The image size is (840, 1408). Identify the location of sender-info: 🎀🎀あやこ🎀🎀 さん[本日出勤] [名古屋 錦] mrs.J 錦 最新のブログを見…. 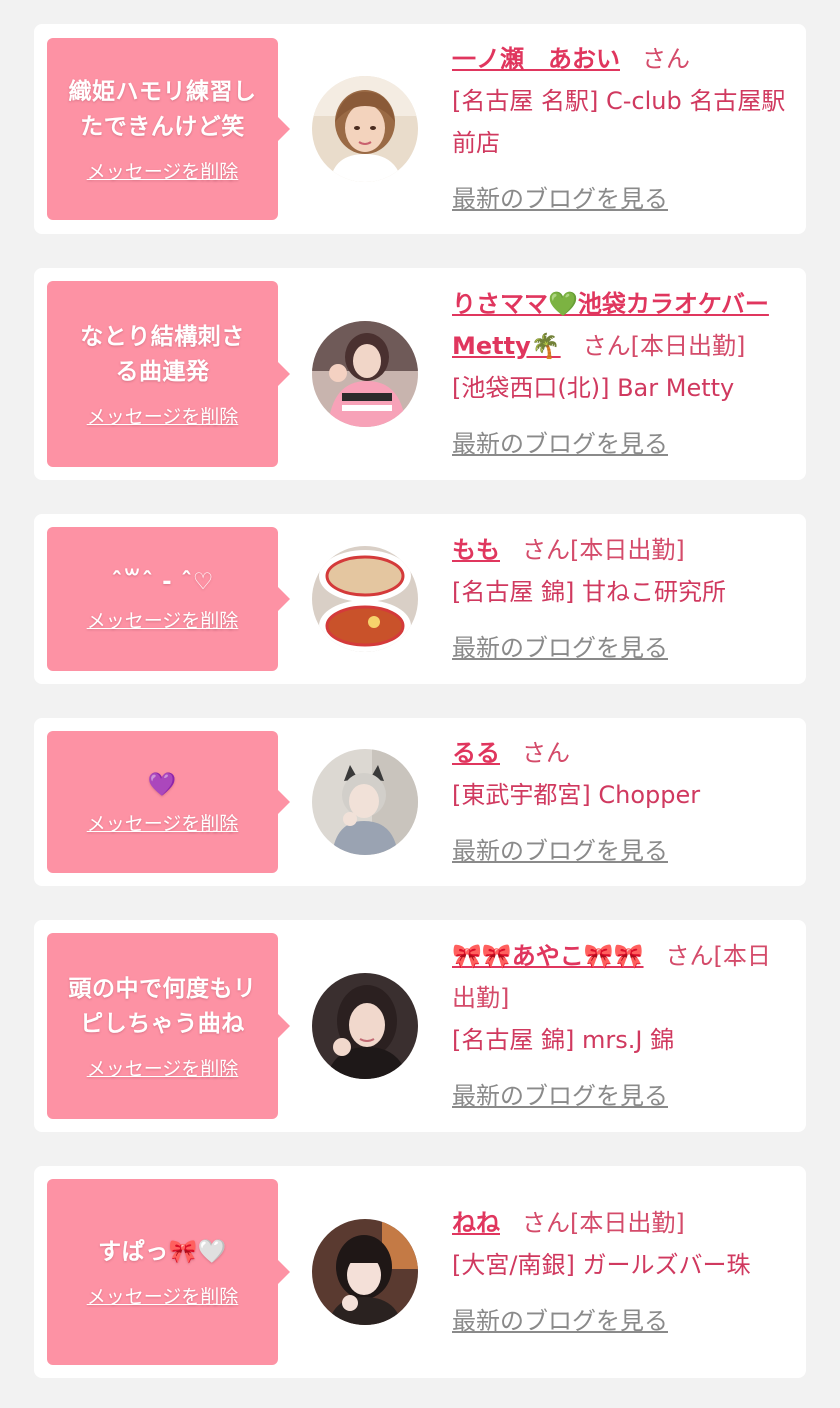
(623, 1026).